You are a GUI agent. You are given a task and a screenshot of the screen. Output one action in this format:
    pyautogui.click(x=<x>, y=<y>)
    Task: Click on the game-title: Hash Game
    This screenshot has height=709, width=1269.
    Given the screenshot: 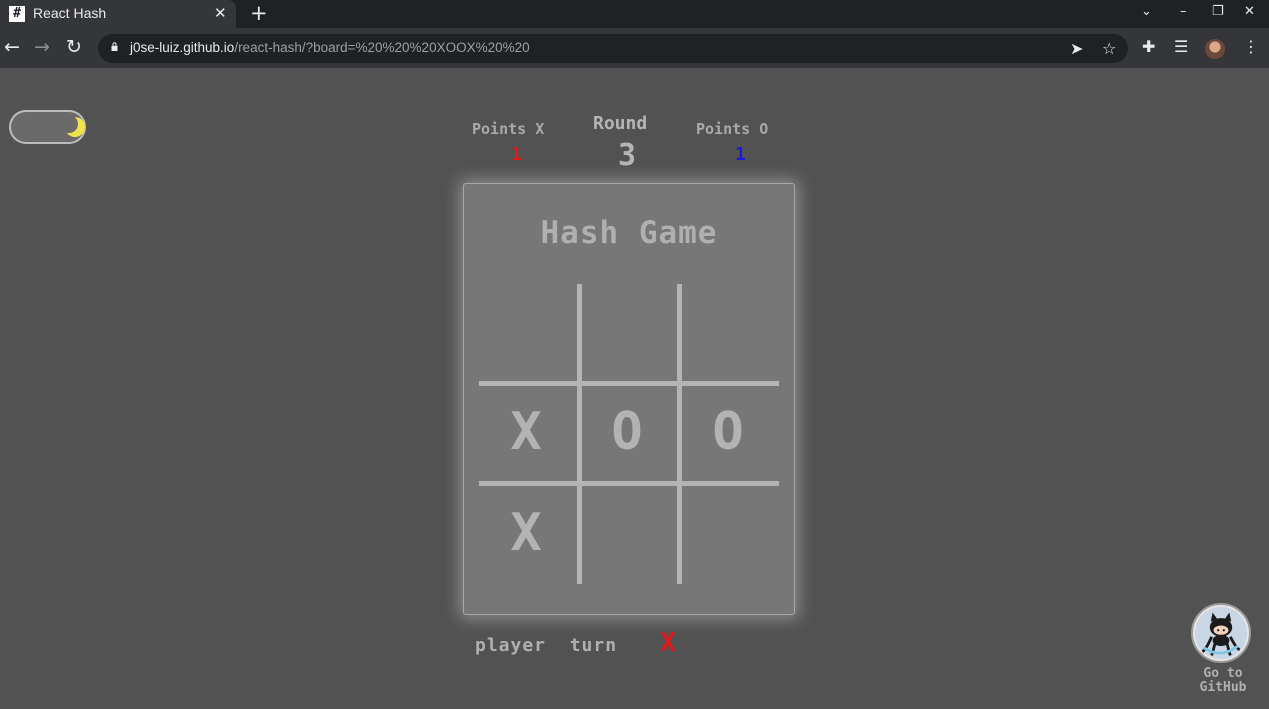 What is the action you would take?
    pyautogui.click(x=629, y=233)
    